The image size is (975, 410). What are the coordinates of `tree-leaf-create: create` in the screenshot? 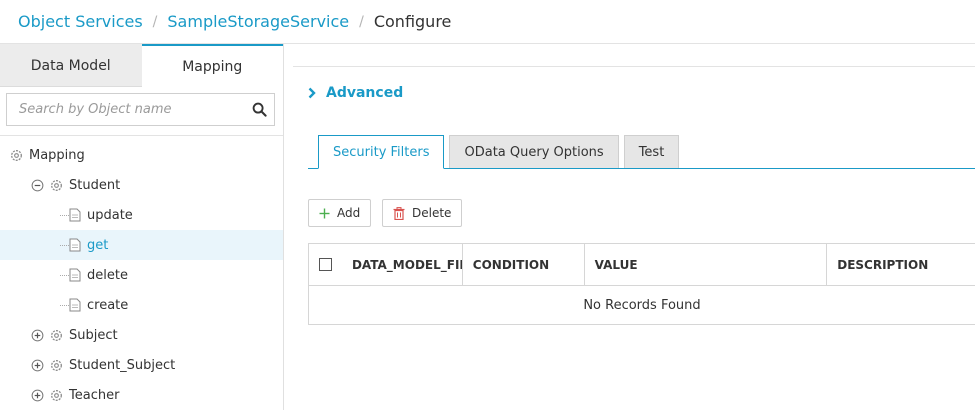 It's located at (141, 305).